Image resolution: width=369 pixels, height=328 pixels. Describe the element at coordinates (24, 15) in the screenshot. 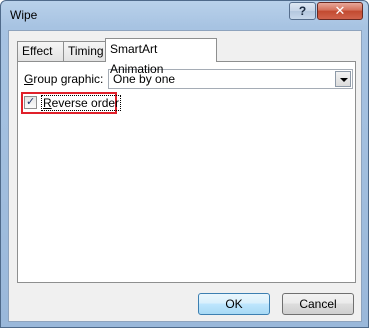

I see `window-title: Wipe` at that location.